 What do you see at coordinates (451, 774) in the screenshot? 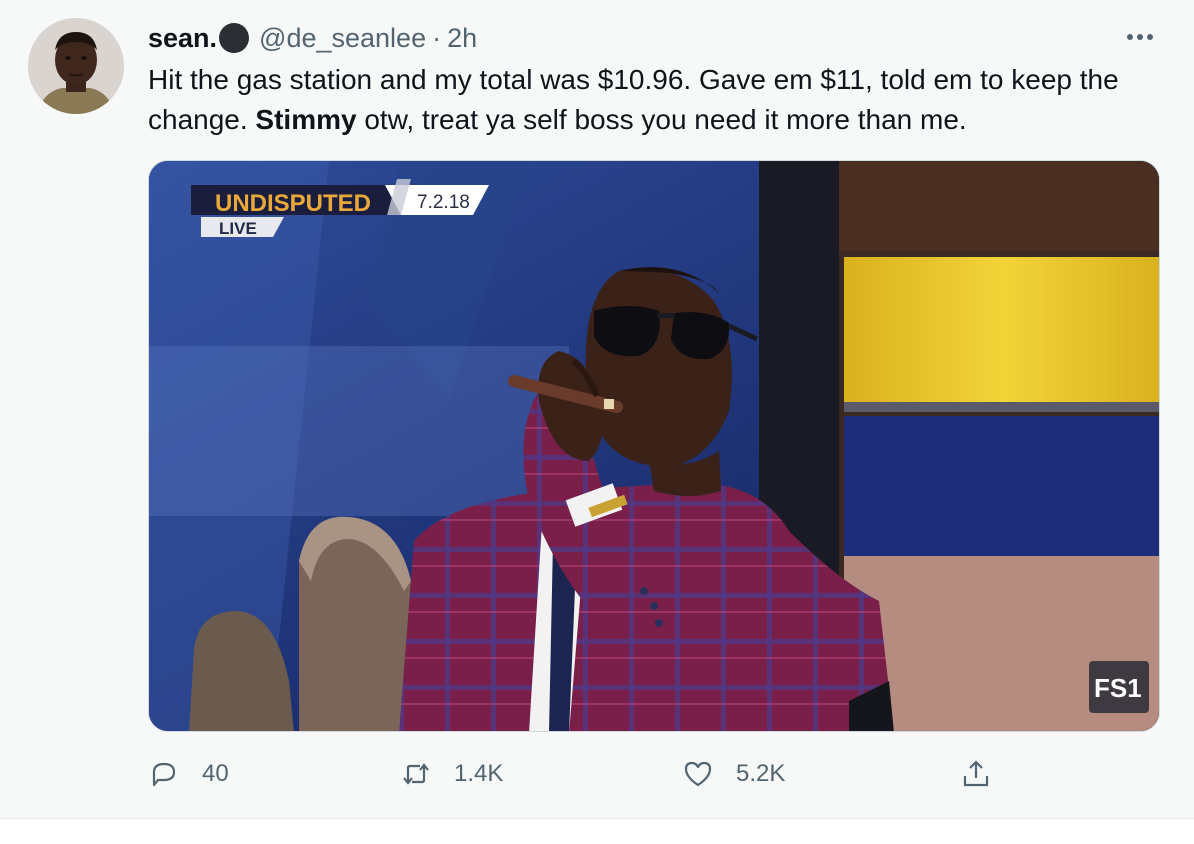
I see `retweet-button: 1.4K` at bounding box center [451, 774].